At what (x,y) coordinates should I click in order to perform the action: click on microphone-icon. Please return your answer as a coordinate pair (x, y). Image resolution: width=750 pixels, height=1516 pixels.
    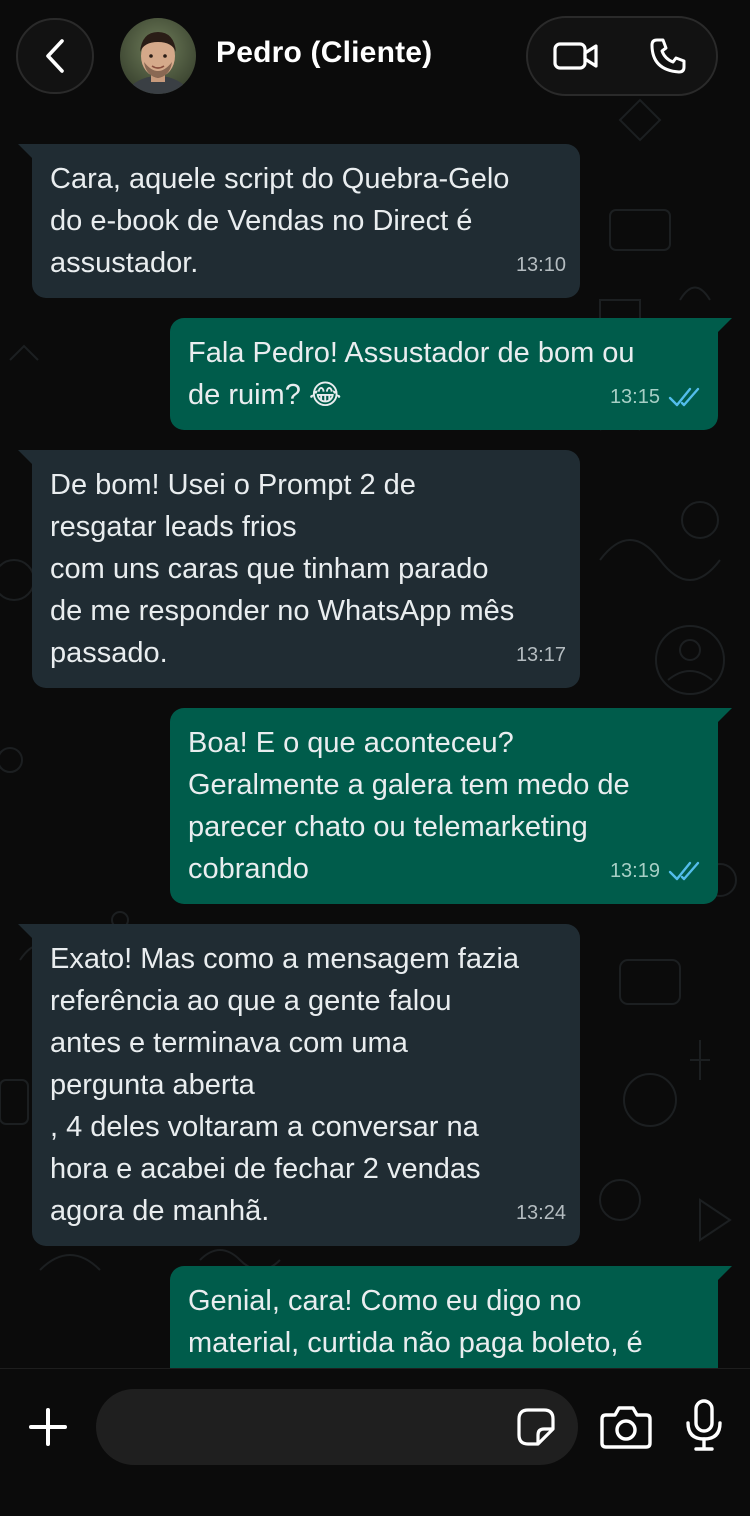
    Looking at the image, I should click on (704, 1425).